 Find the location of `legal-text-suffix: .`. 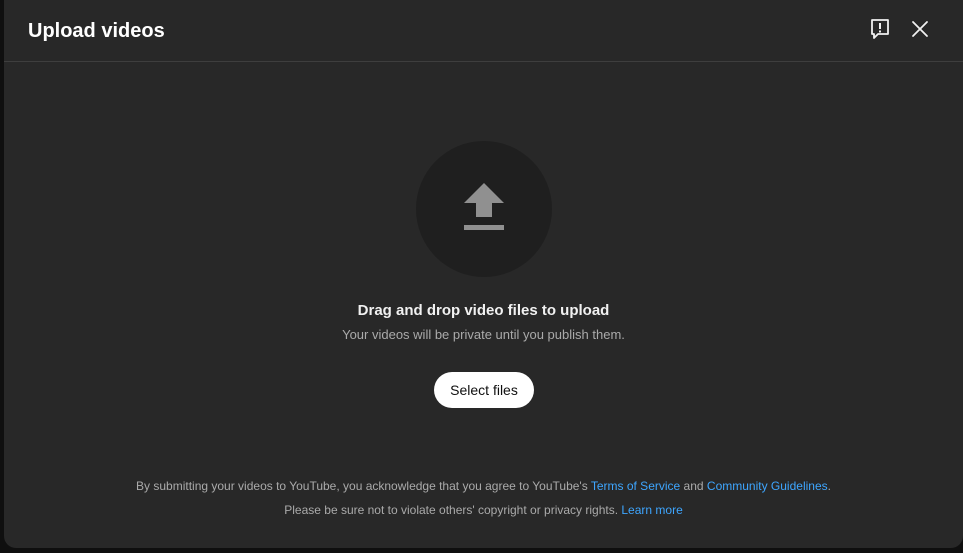

legal-text-suffix: . is located at coordinates (829, 486).